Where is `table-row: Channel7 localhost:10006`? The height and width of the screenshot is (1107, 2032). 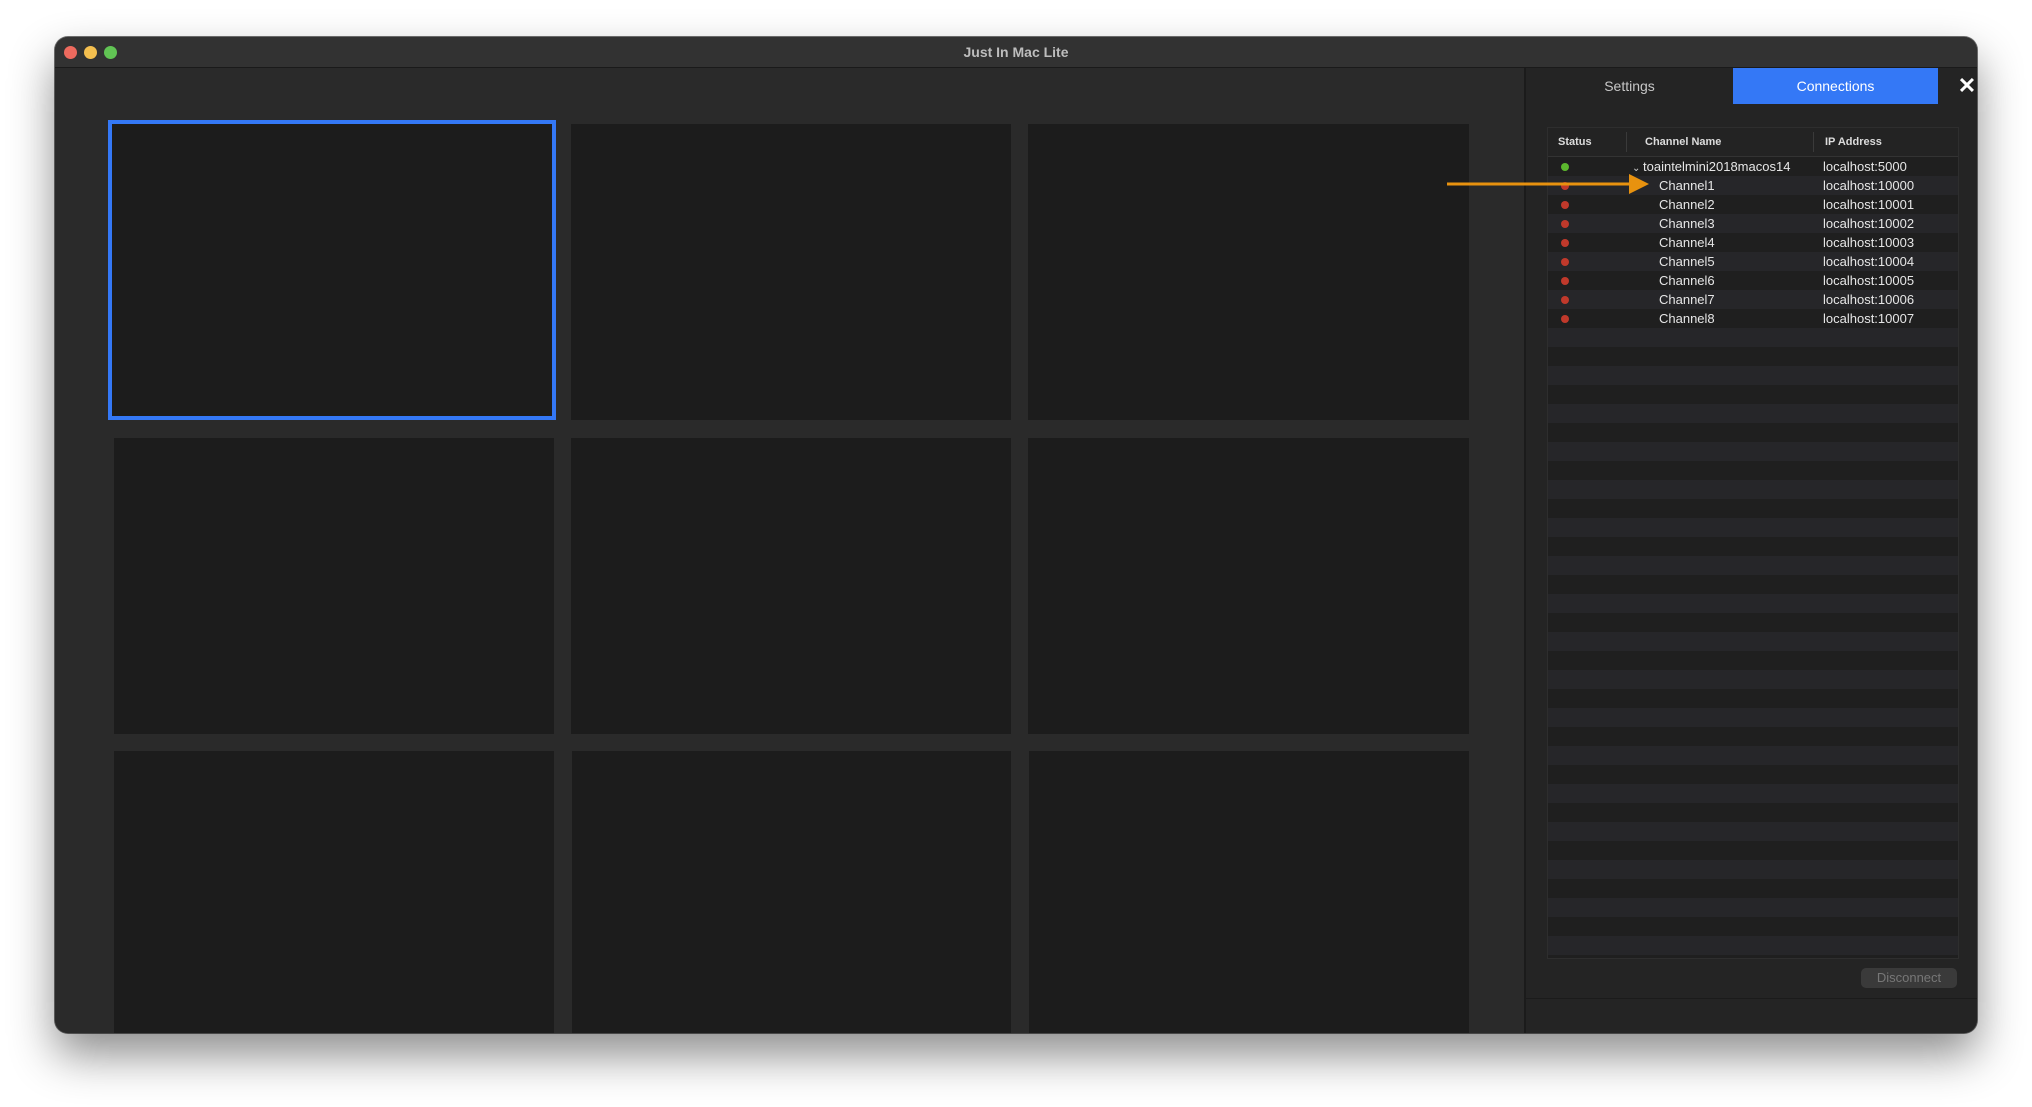
table-row: Channel7 localhost:10006 is located at coordinates (1753, 299).